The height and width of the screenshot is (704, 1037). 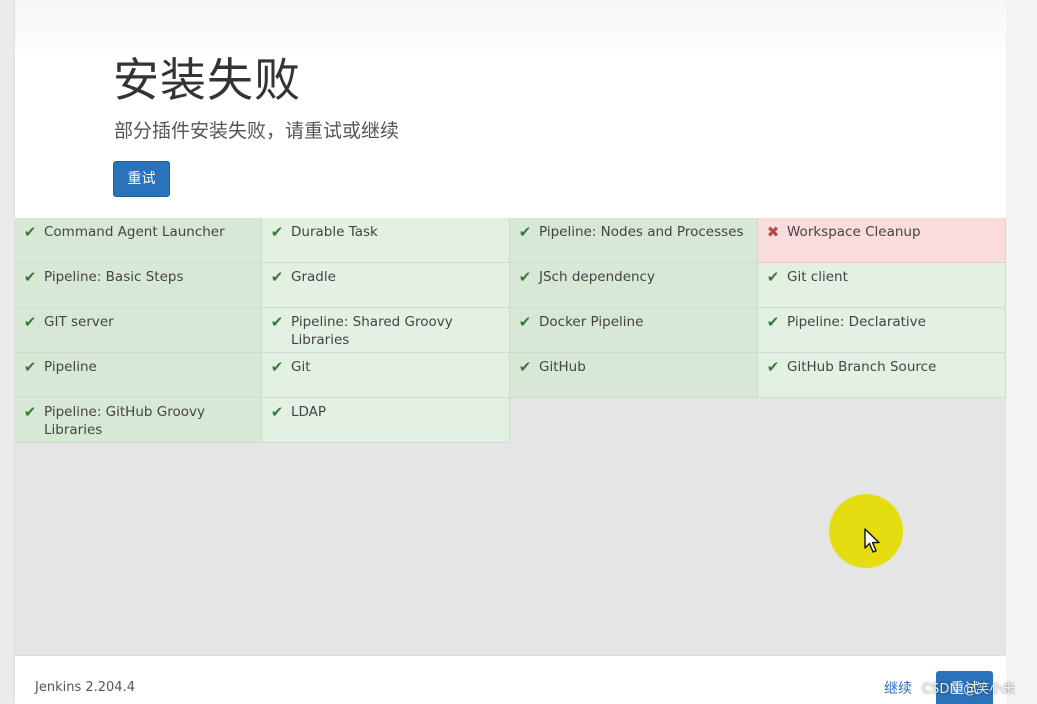 What do you see at coordinates (138, 375) in the screenshot?
I see `plugin-item: ✔ Pipeline` at bounding box center [138, 375].